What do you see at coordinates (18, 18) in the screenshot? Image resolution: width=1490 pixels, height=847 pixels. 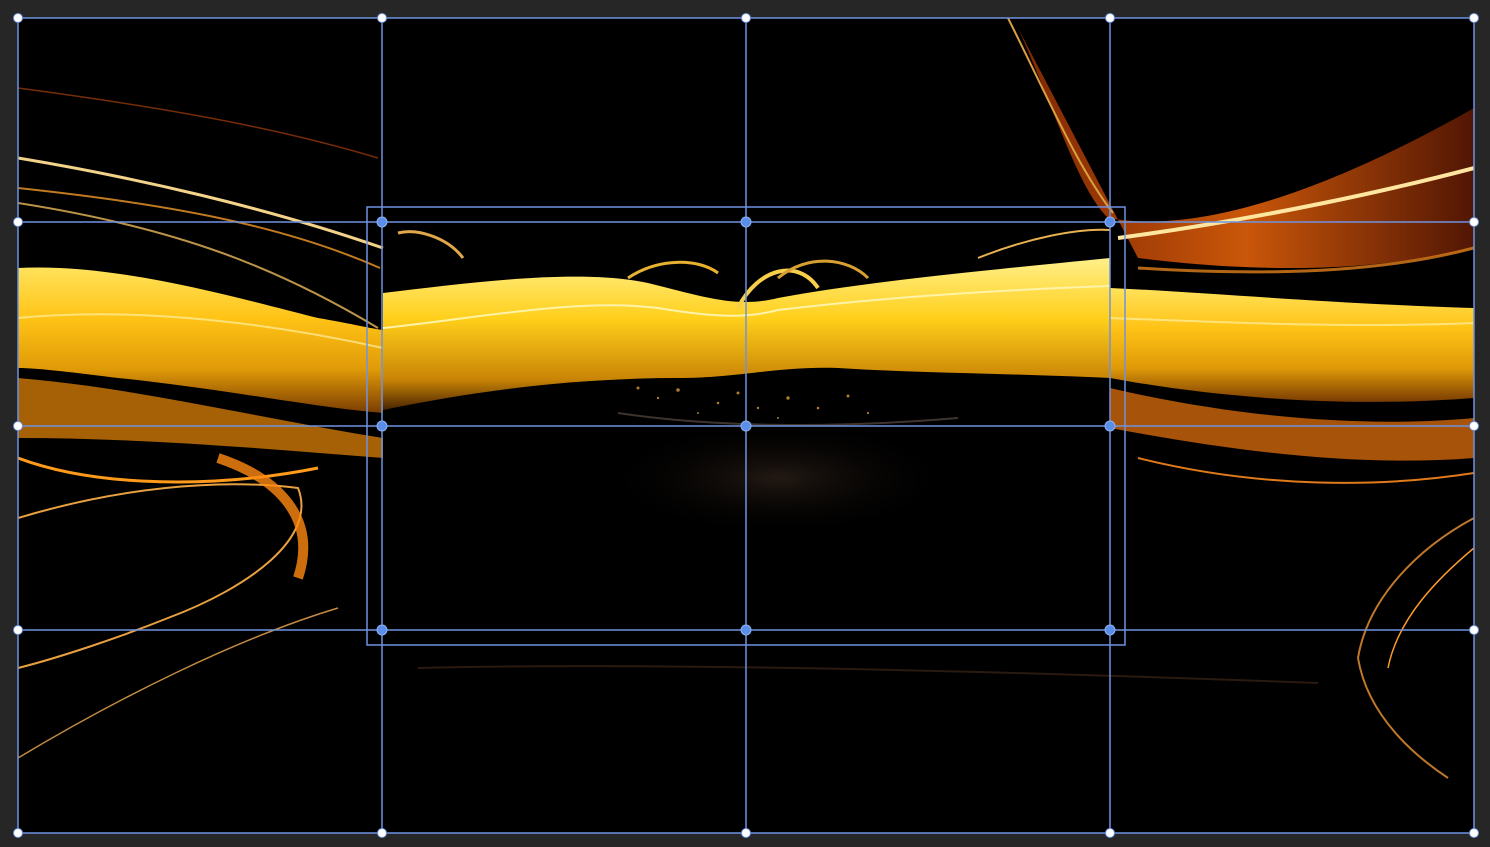 I see `handle-outer-top-left` at bounding box center [18, 18].